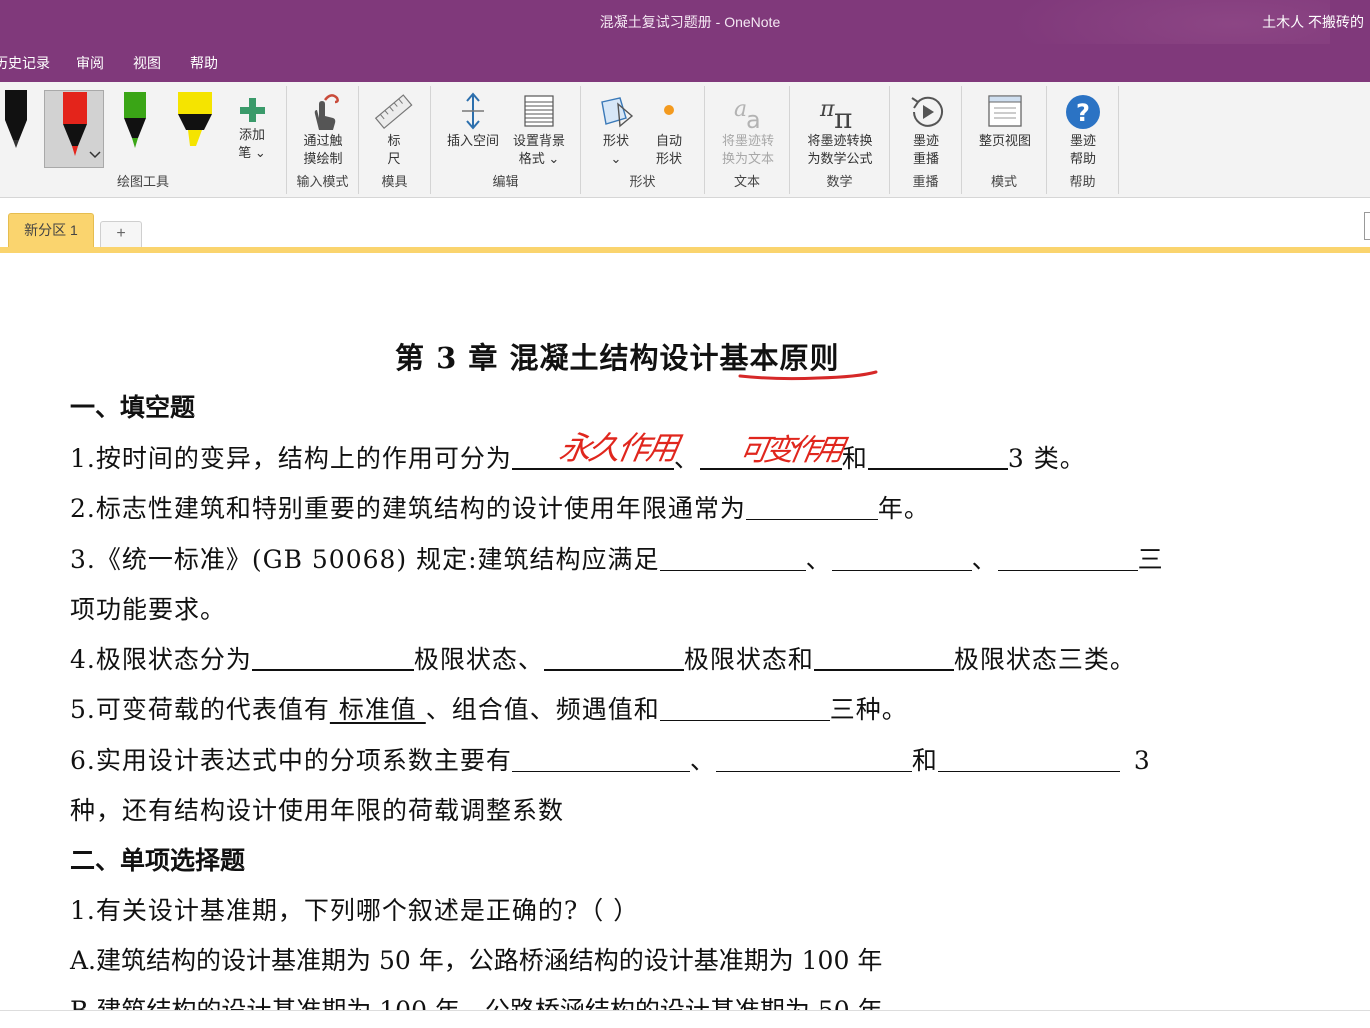  What do you see at coordinates (669, 130) in the screenshot?
I see `auto-shapes-button: 自动 形状` at bounding box center [669, 130].